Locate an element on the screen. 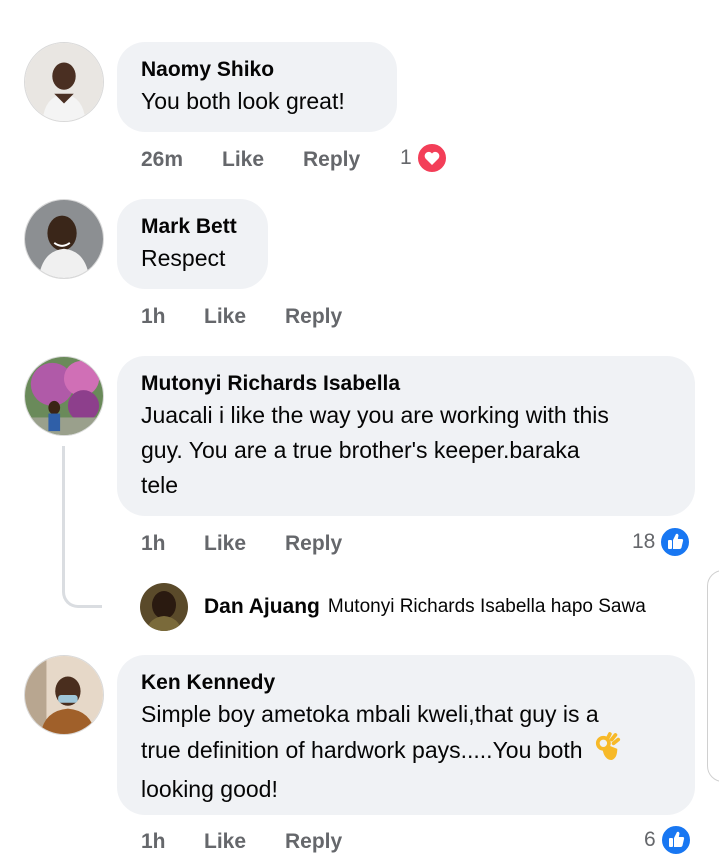  reaction-summary: 18 is located at coordinates (662, 542).